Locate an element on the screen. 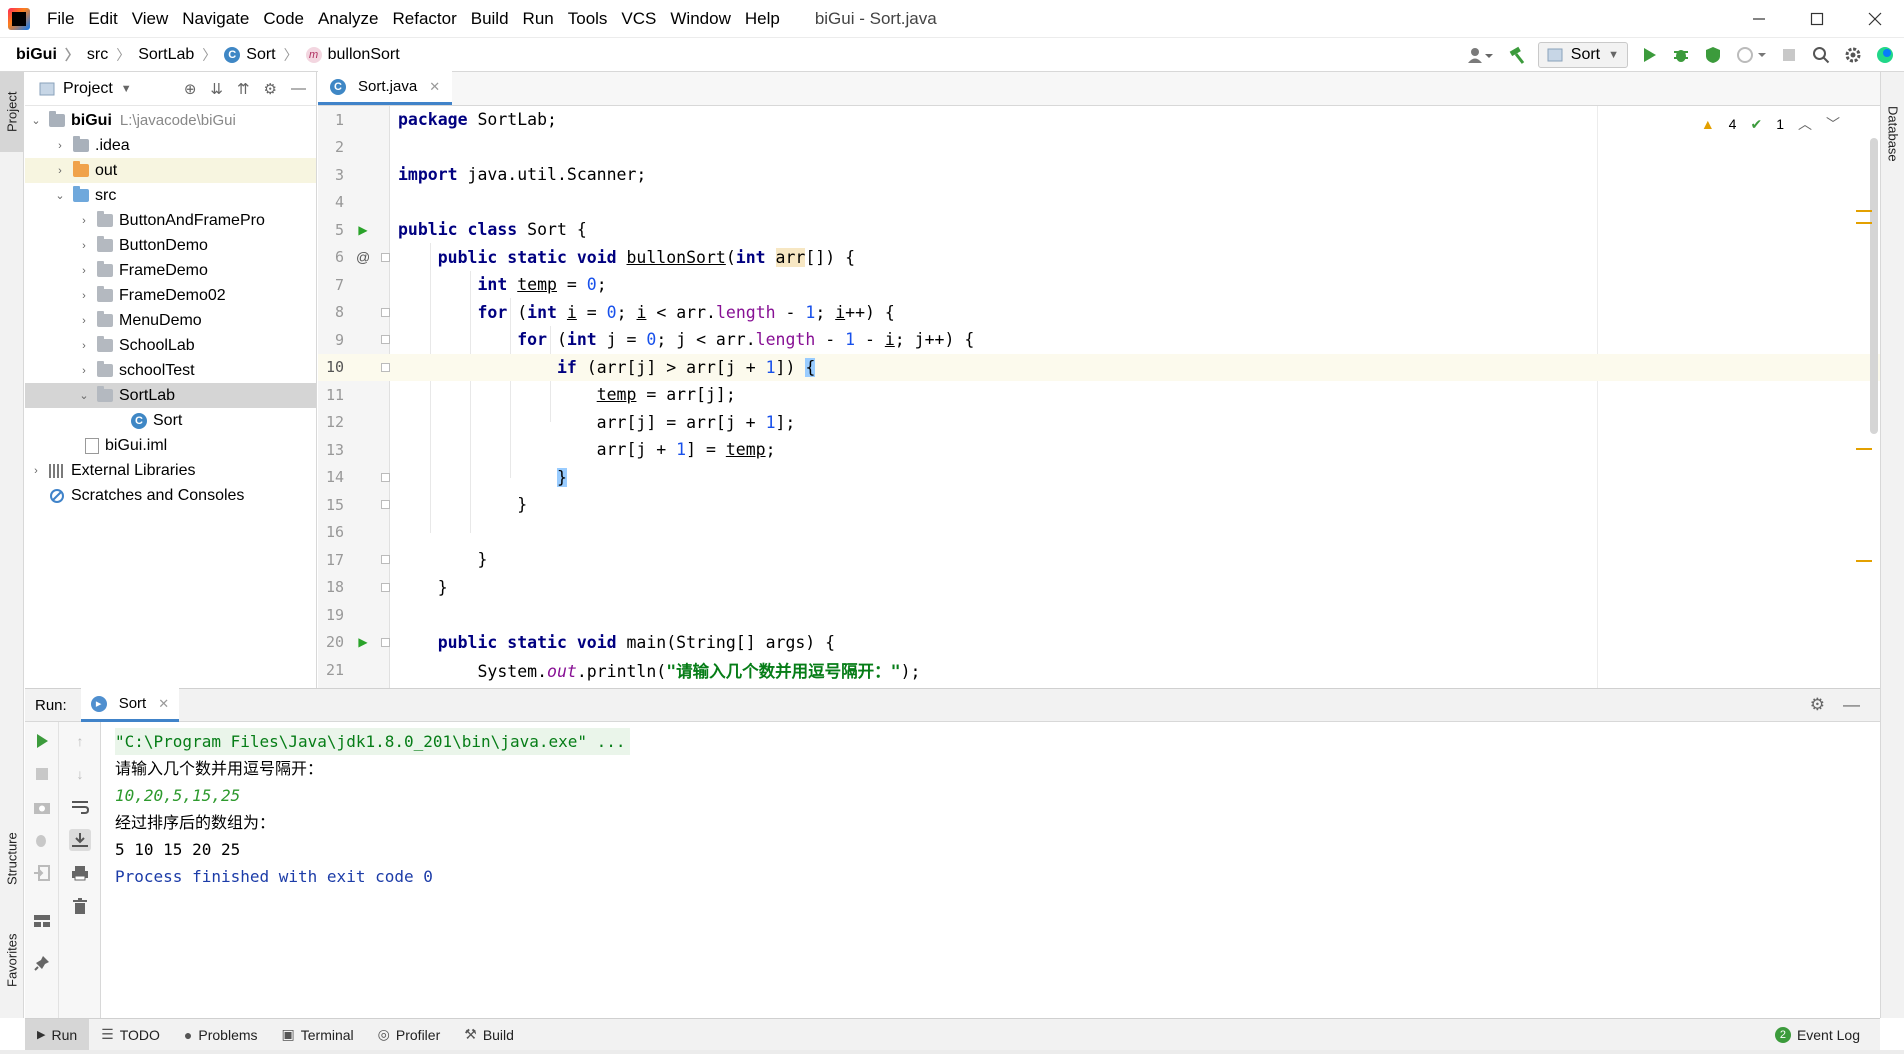 The width and height of the screenshot is (1904, 1054). tool-window-todo: ☰ TODO is located at coordinates (130, 1035).